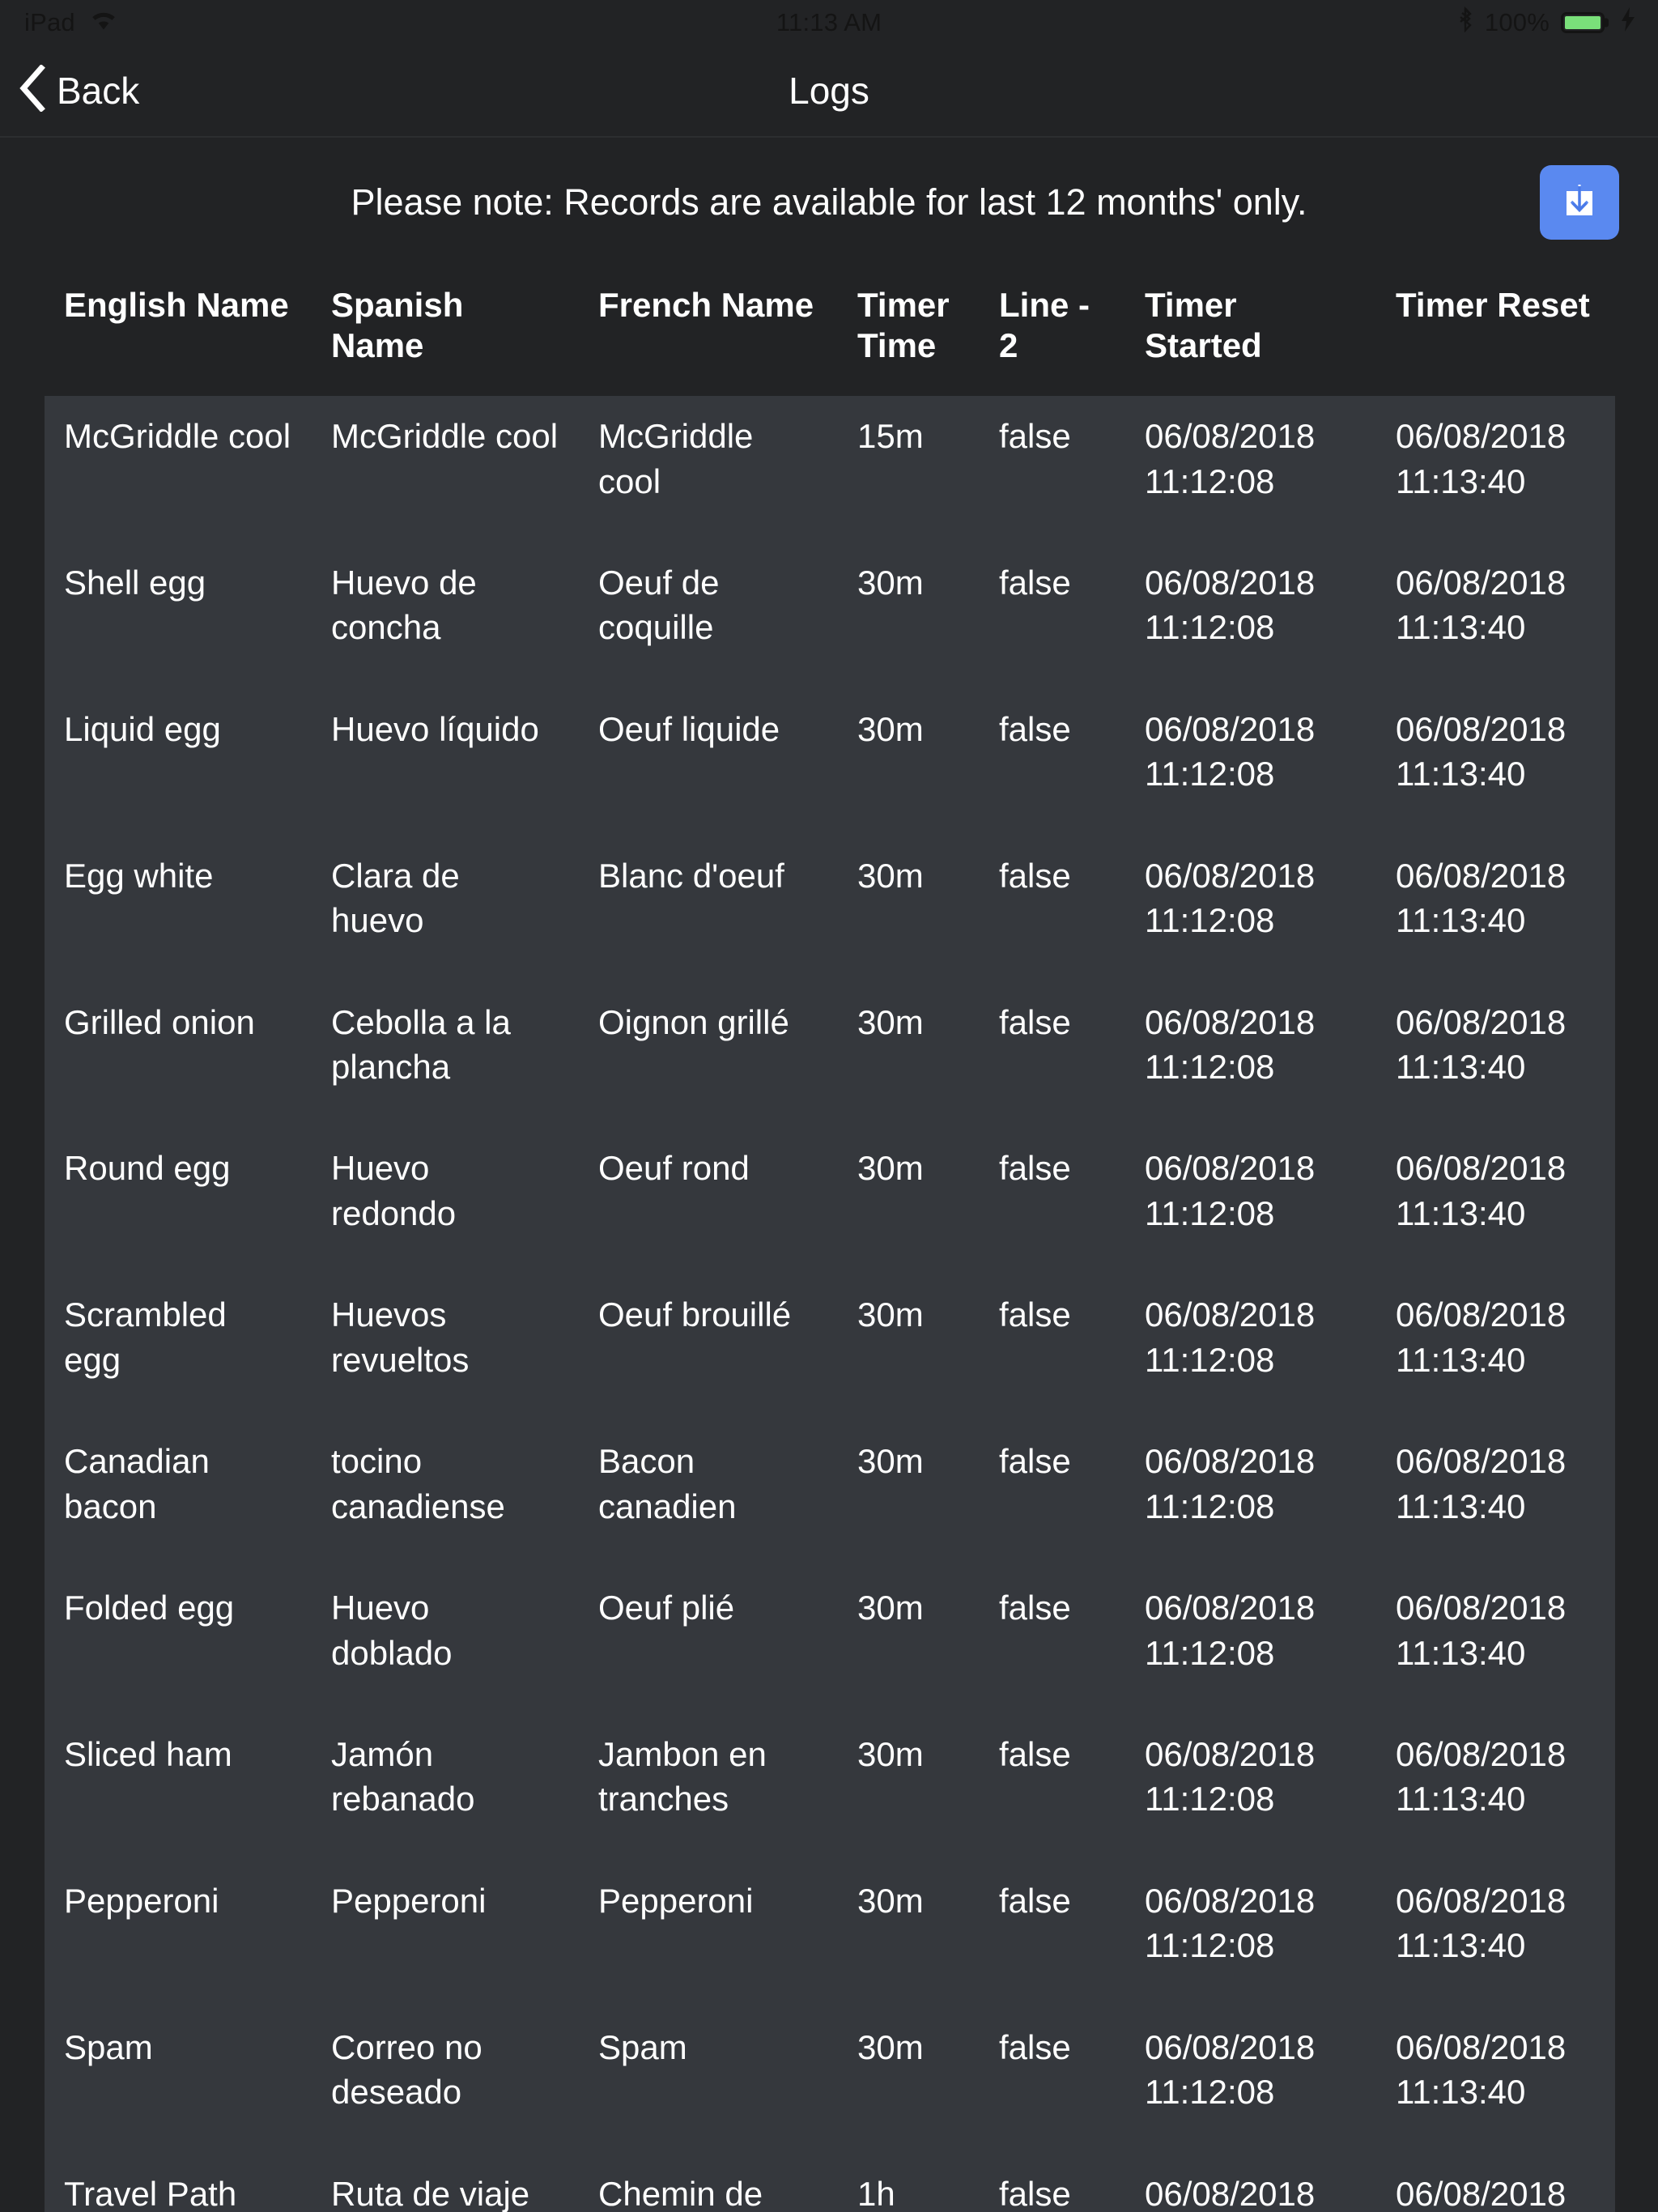 Image resolution: width=1658 pixels, height=2212 pixels. What do you see at coordinates (70, 22) in the screenshot?
I see `status-bar-left: iPad` at bounding box center [70, 22].